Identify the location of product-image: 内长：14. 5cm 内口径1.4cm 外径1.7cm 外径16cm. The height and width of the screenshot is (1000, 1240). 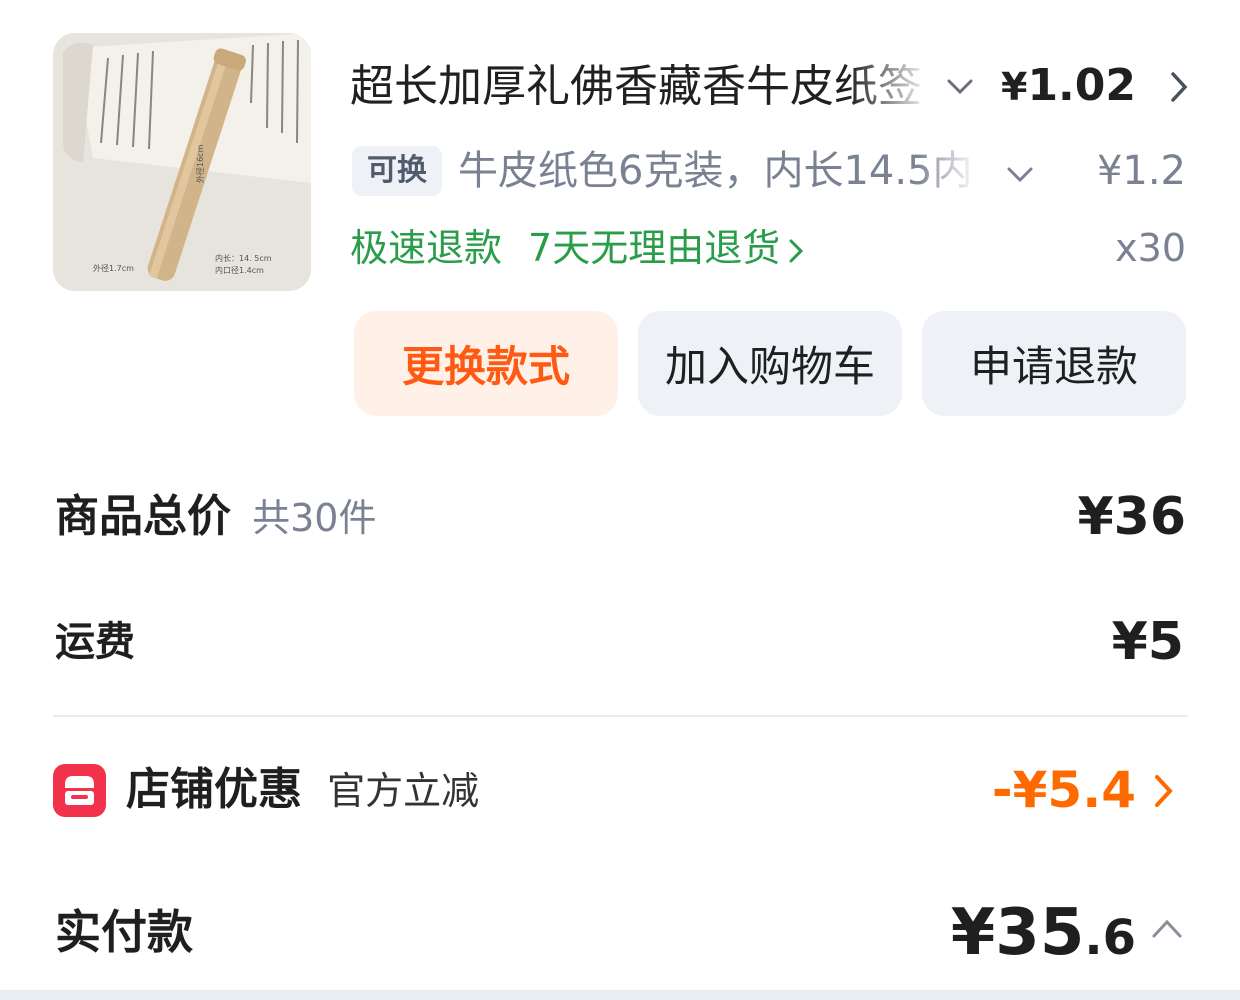
(182, 162).